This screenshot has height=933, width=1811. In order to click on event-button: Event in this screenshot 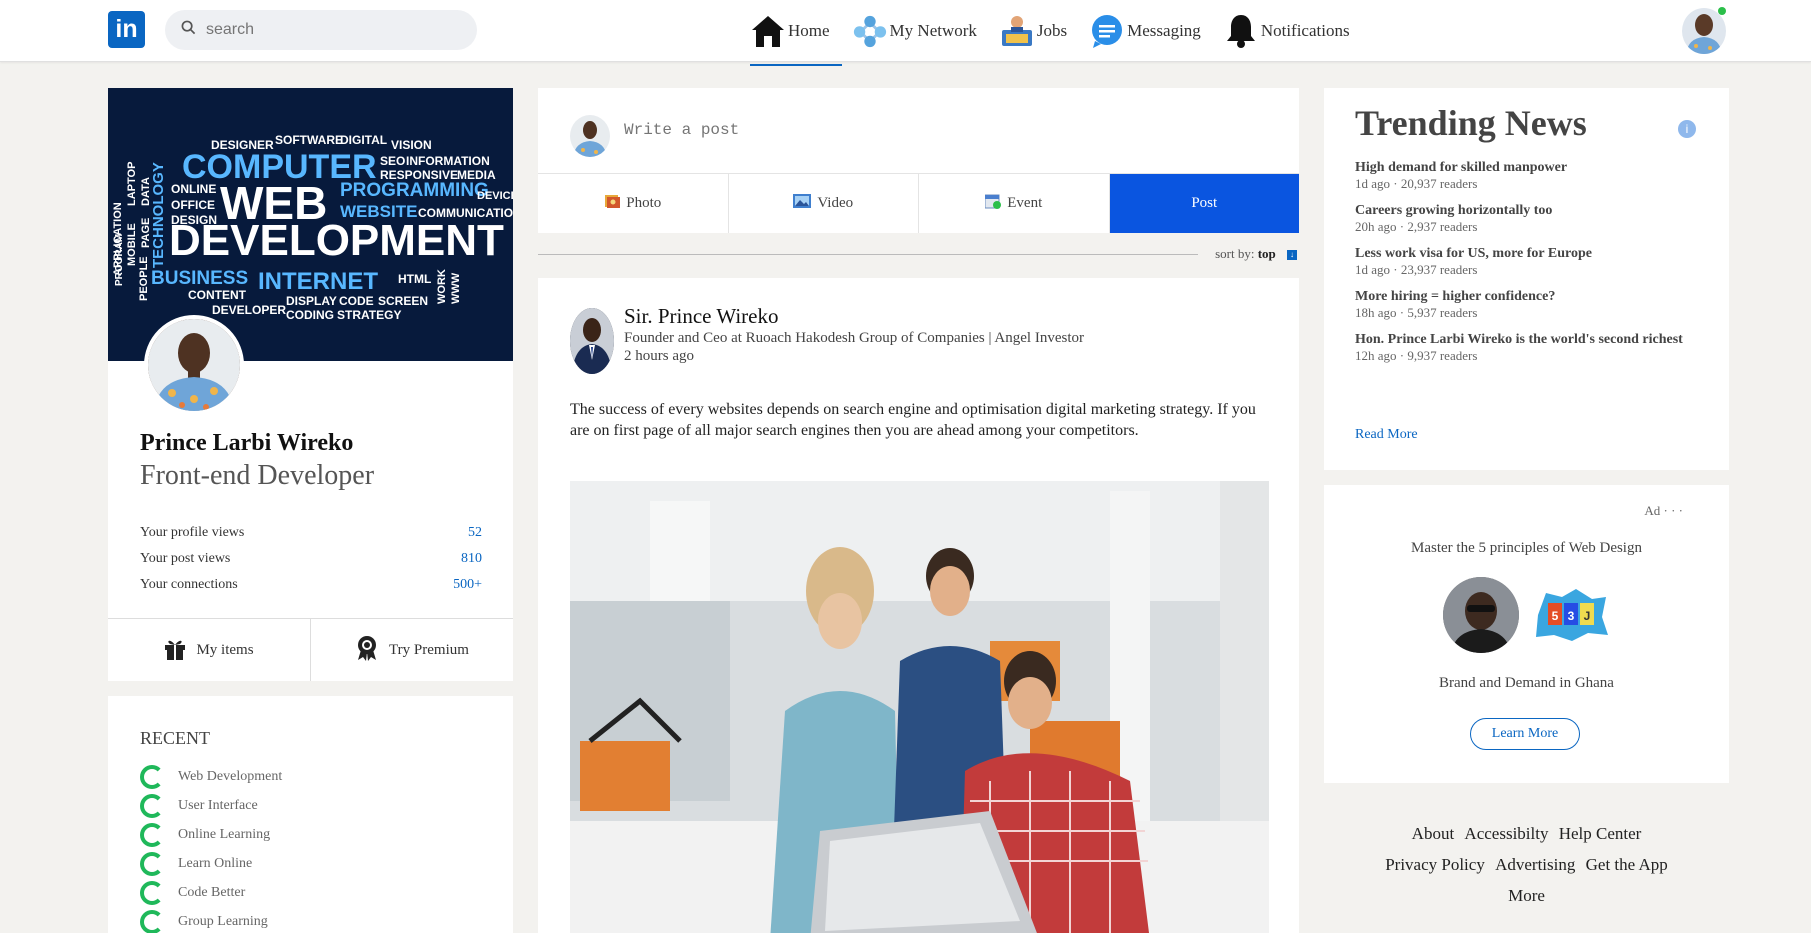, I will do `click(1014, 203)`.